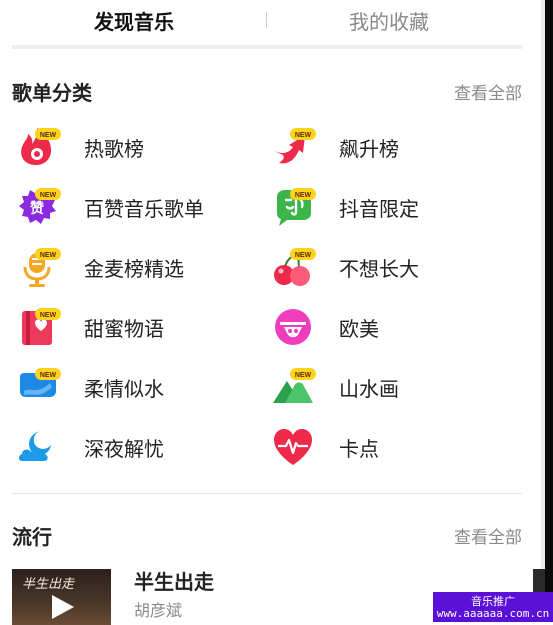  I want to click on category-label: 深夜解忧, so click(124, 449).